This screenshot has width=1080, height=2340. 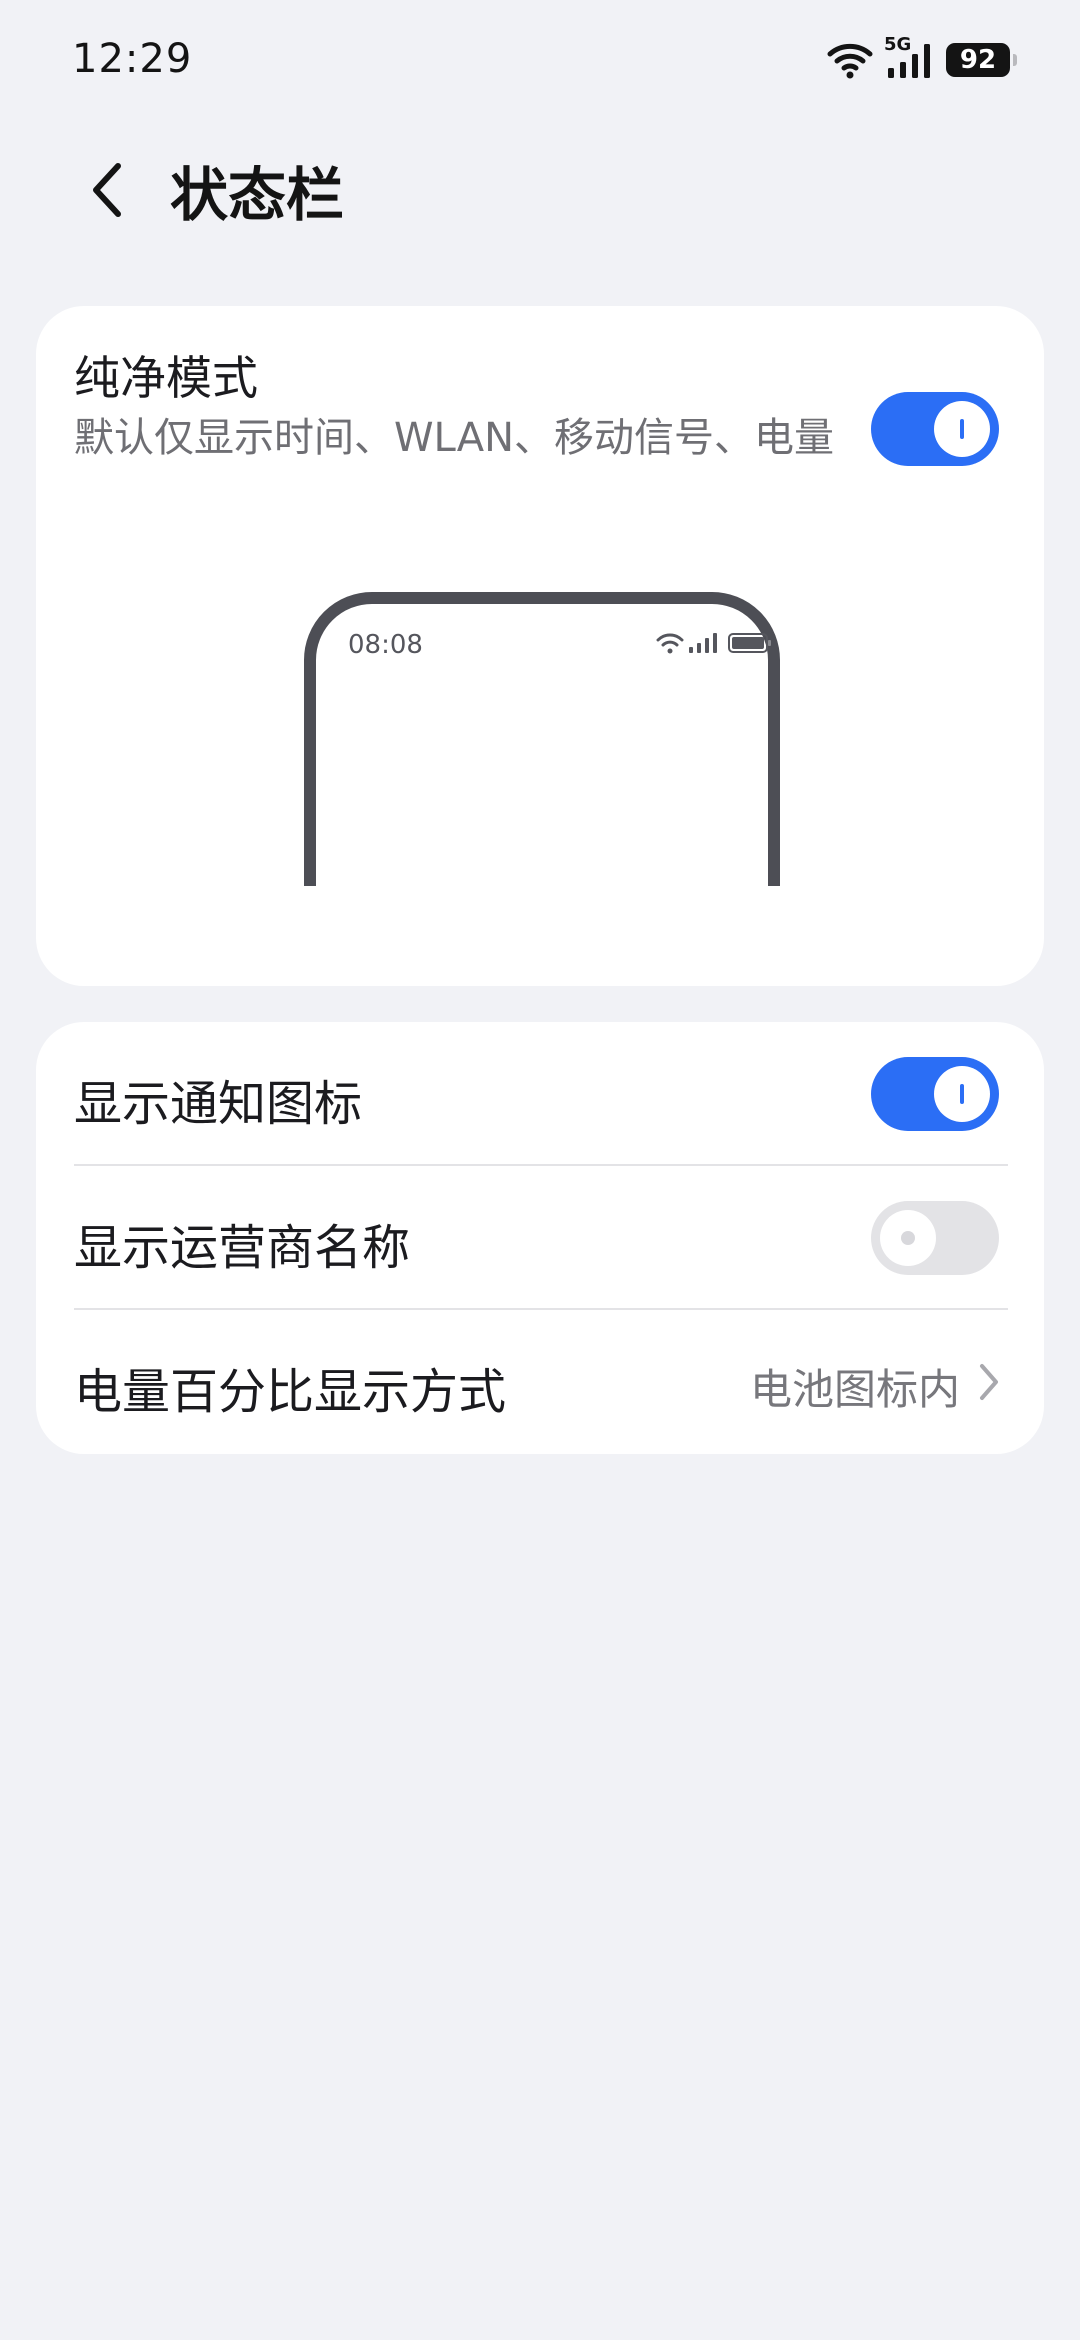 What do you see at coordinates (290, 1392) in the screenshot?
I see `battery-percentage-label: 电量百分比显示方式` at bounding box center [290, 1392].